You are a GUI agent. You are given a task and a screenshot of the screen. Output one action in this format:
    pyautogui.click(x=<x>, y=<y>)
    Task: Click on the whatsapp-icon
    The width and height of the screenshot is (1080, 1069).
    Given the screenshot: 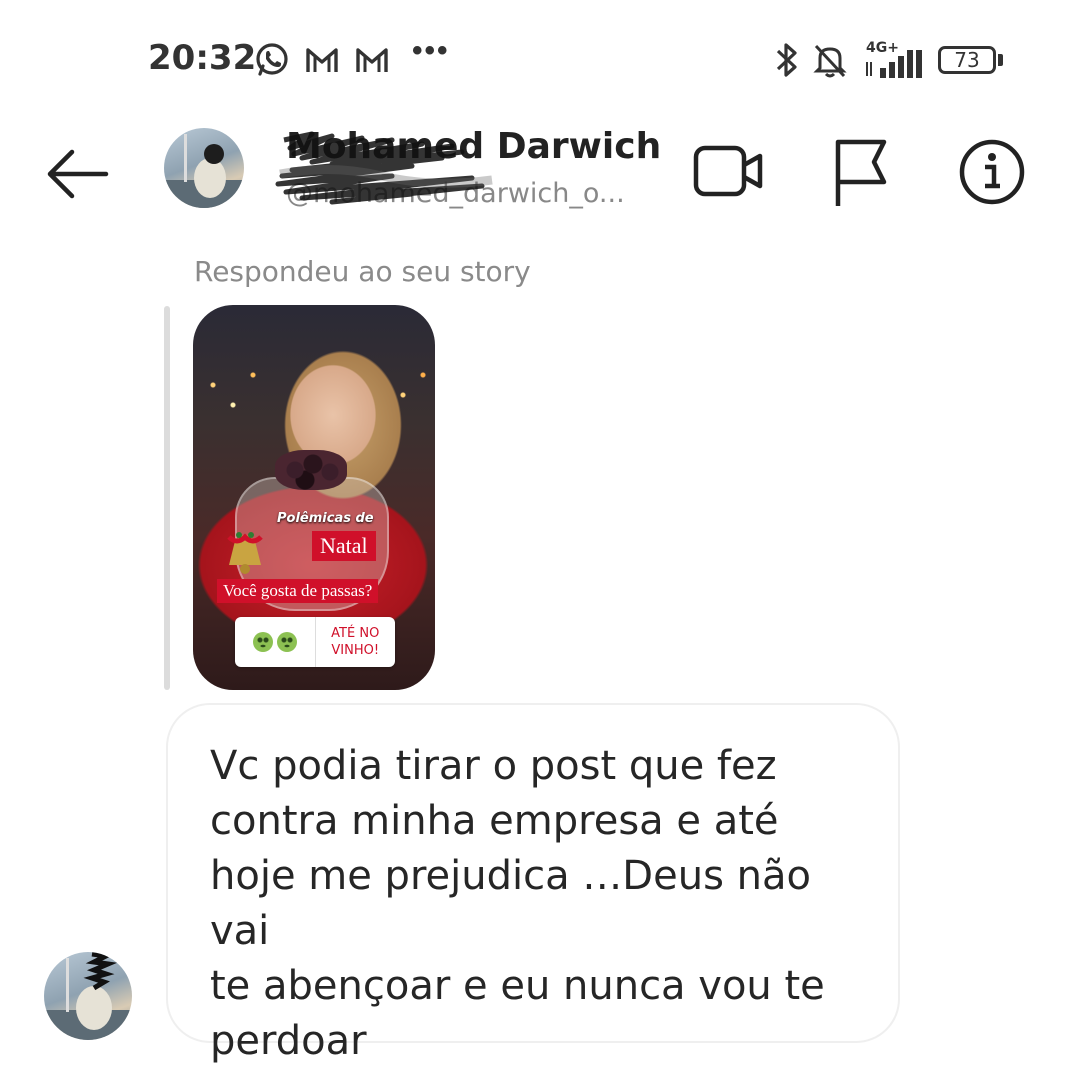 What is the action you would take?
    pyautogui.click(x=272, y=59)
    